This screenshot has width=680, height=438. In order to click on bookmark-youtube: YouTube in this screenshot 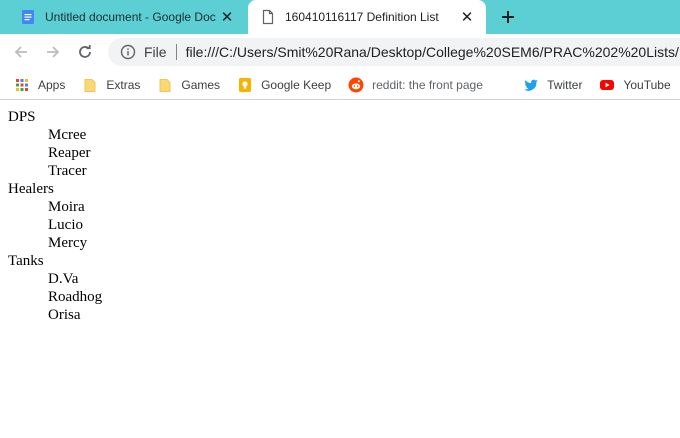, I will do `click(635, 85)`.